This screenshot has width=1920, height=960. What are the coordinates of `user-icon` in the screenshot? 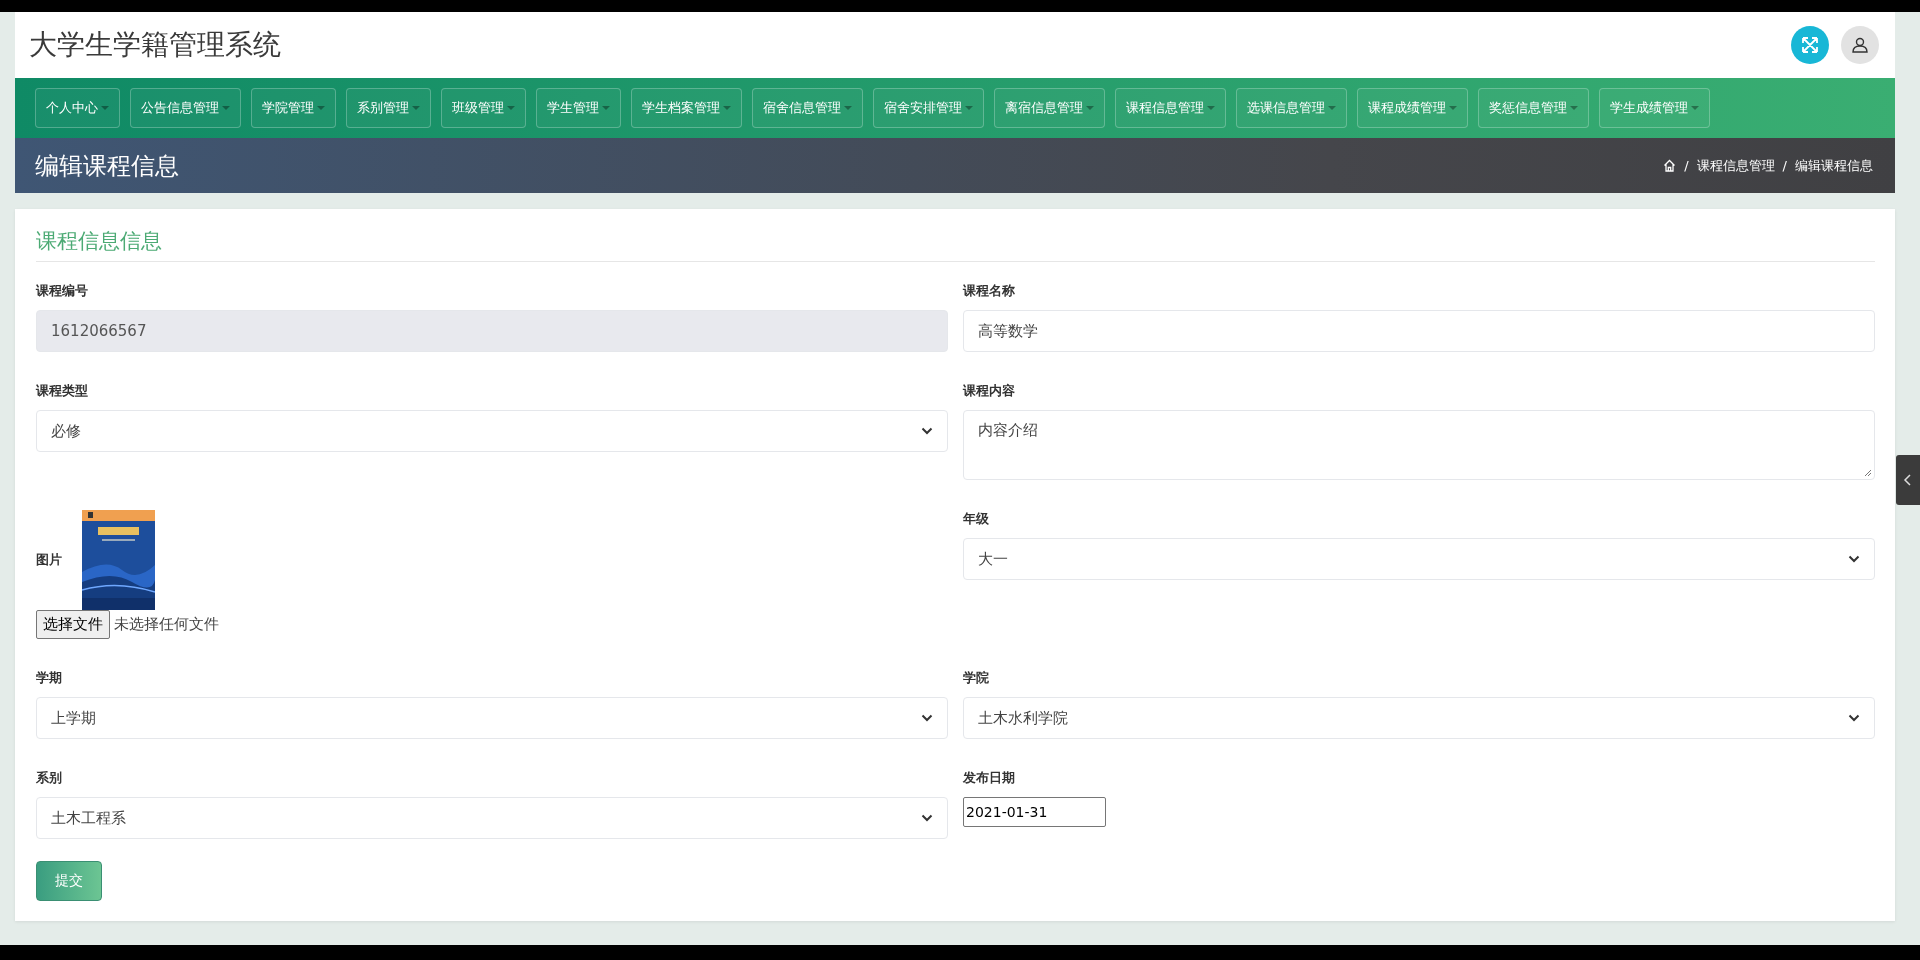 It's located at (1860, 45).